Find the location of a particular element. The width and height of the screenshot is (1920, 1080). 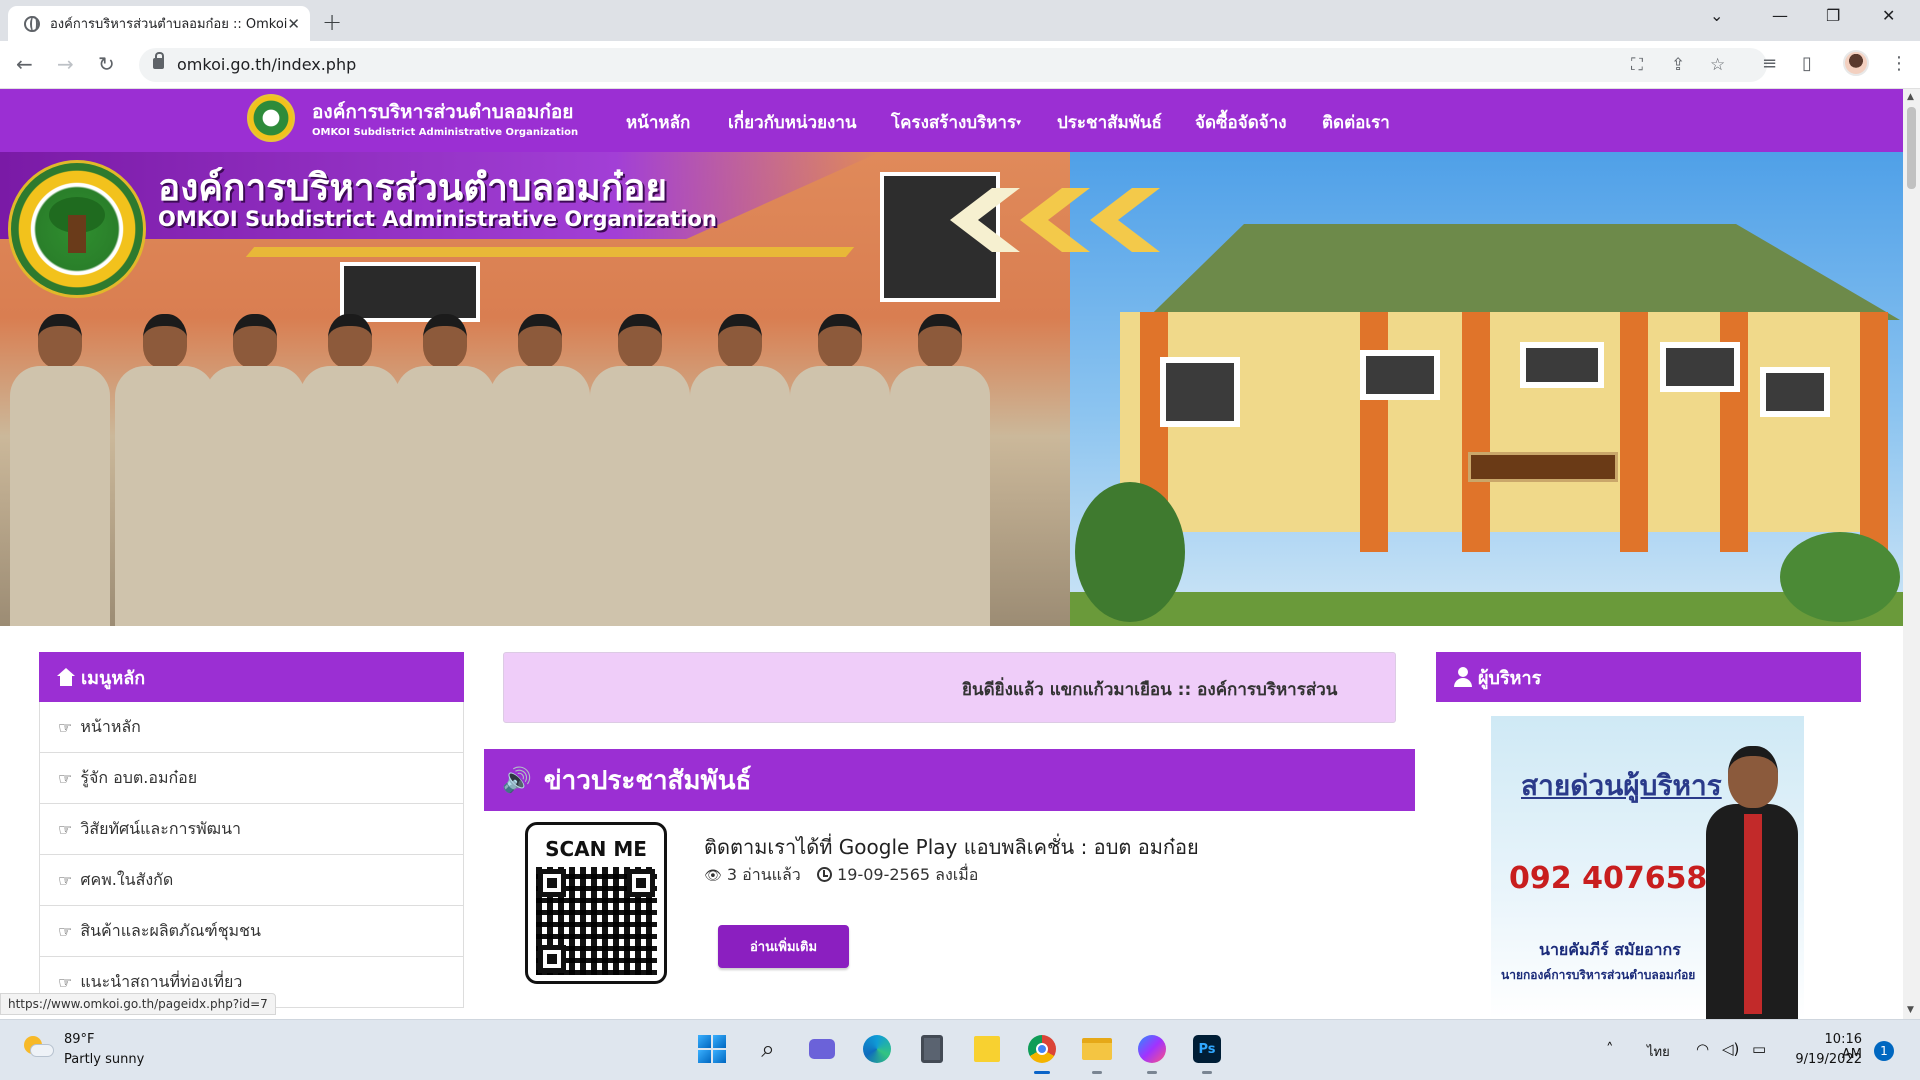

nav-item-home: หน้าหลัก is located at coordinates (658, 122).